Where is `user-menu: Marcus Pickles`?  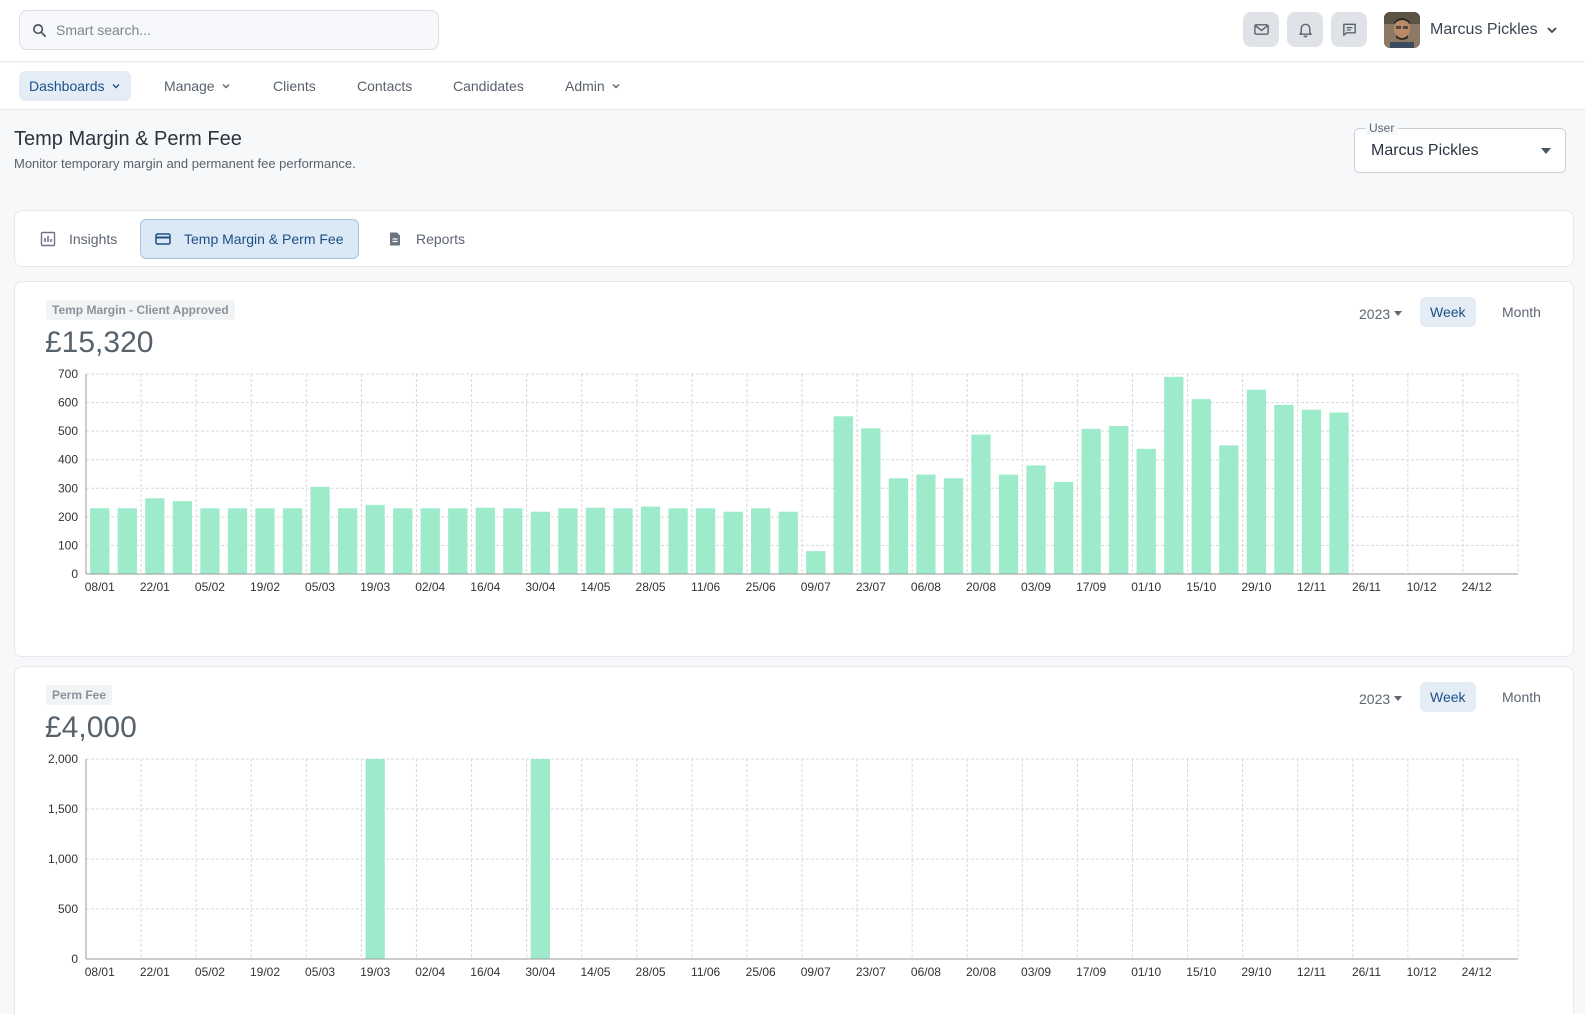
user-menu: Marcus Pickles is located at coordinates (1494, 30).